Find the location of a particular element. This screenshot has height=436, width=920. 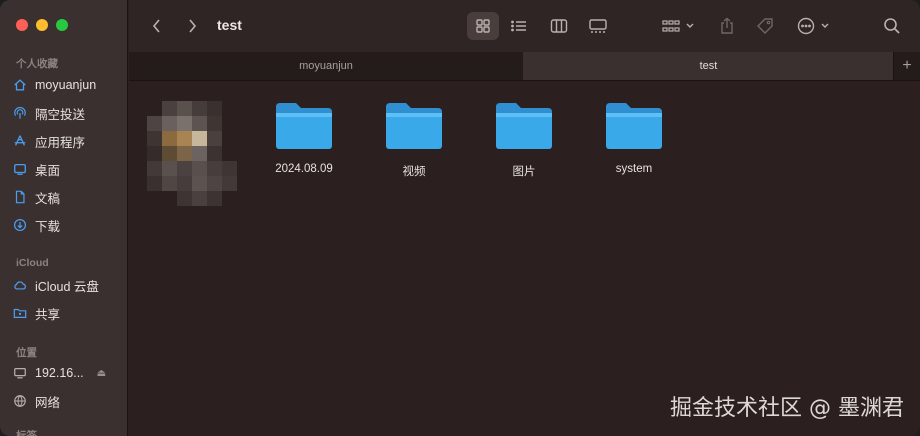

tab-test: test is located at coordinates (708, 66).